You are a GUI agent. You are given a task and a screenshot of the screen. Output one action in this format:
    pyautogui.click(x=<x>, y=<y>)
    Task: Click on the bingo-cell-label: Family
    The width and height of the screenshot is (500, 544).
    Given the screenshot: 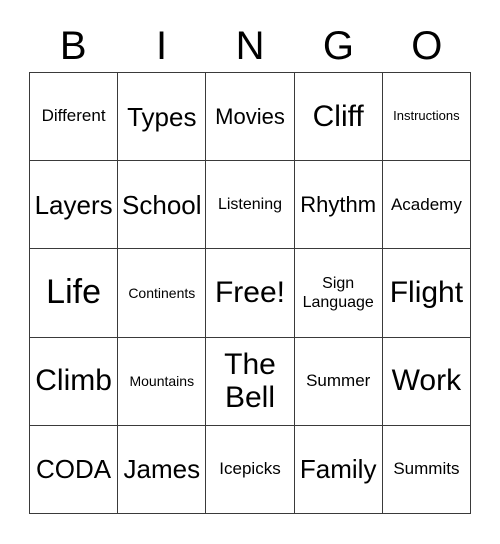 What is the action you would take?
    pyautogui.click(x=338, y=469)
    